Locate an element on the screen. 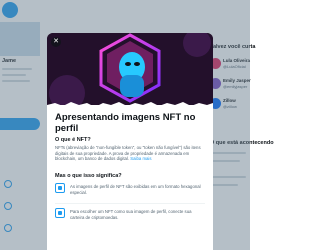 The width and height of the screenshot is (320, 250). close-icon: ✕ is located at coordinates (56, 42).